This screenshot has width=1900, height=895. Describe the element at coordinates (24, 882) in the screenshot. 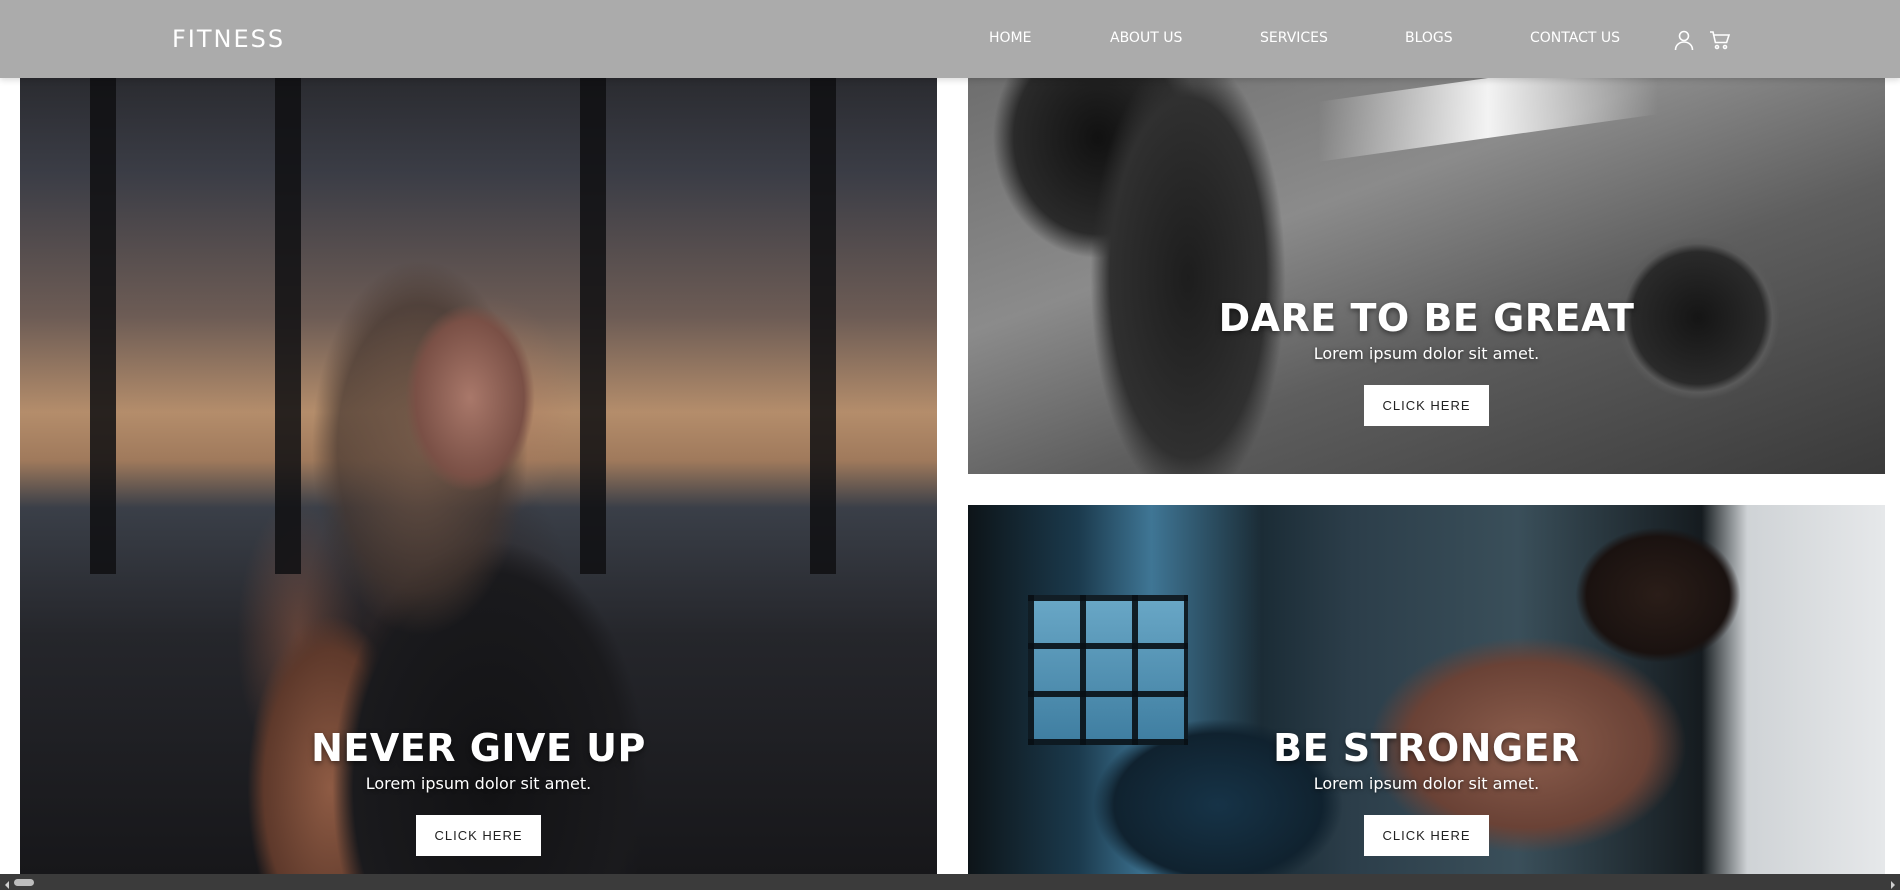

I see `scrollbar-thumb` at that location.